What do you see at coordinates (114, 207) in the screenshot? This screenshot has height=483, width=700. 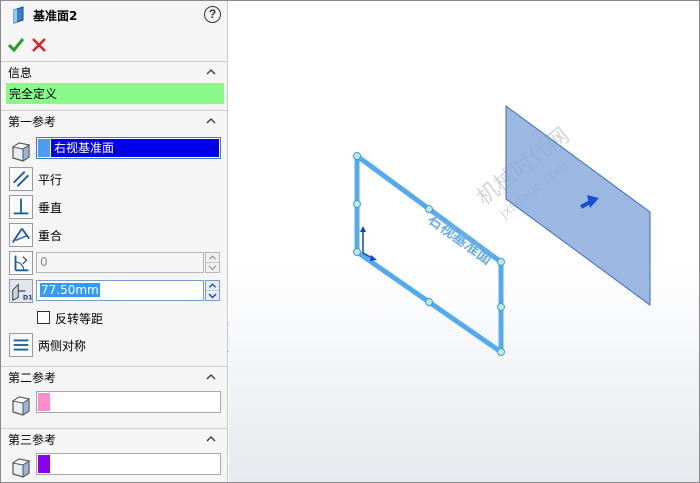 I see `option-perpendicular: 垂直` at bounding box center [114, 207].